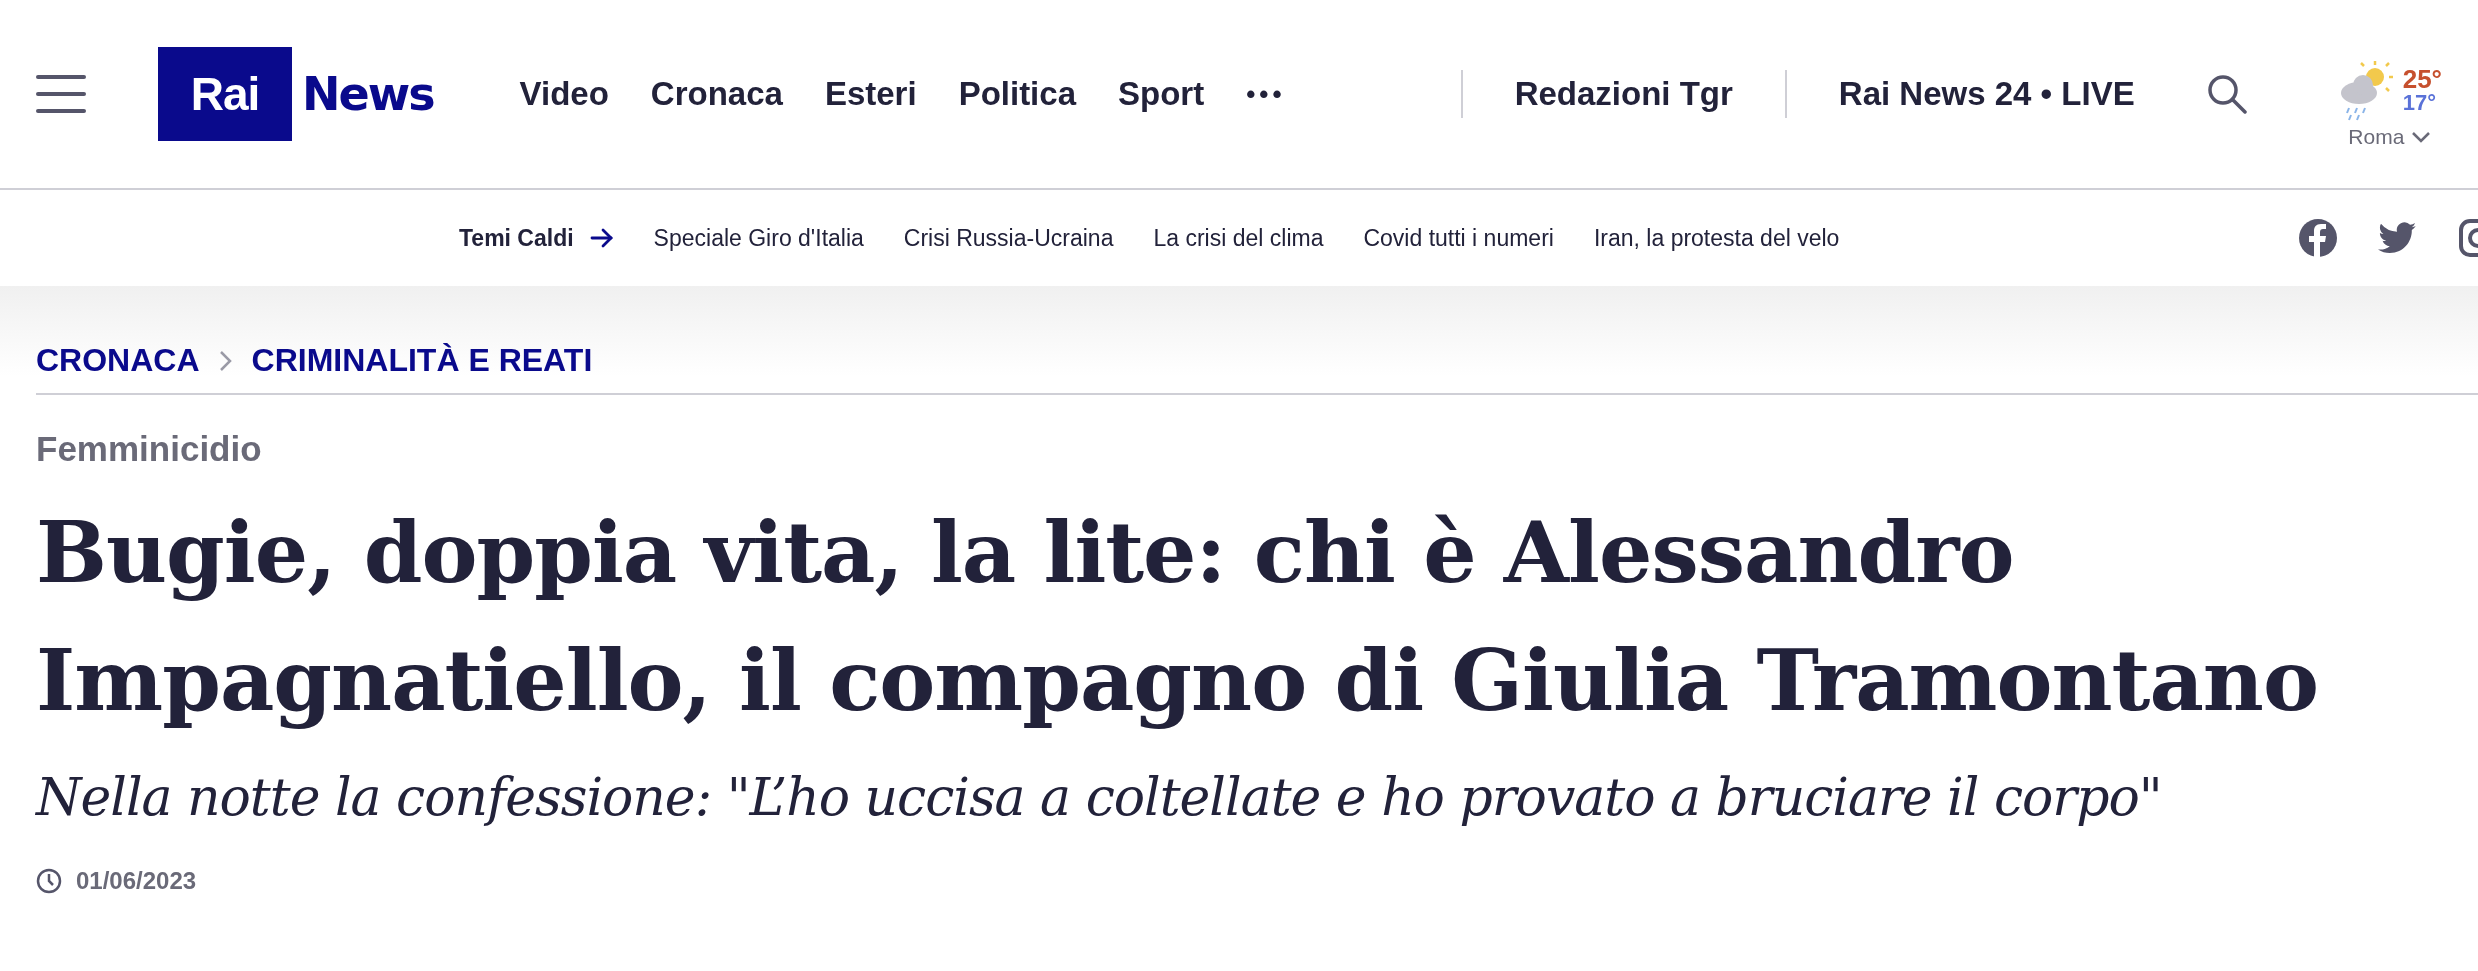 This screenshot has height=971, width=2478. Describe the element at coordinates (1458, 238) in the screenshot. I see `topic-link: Covid tutti i numeri` at that location.